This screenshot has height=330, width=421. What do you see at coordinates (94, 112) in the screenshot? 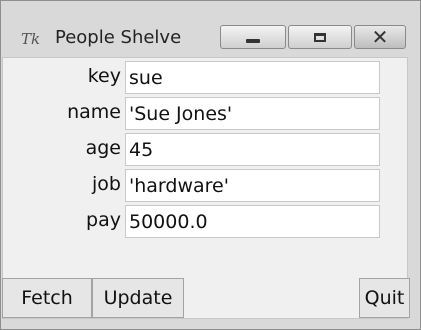
I see `field-label-name: name` at bounding box center [94, 112].